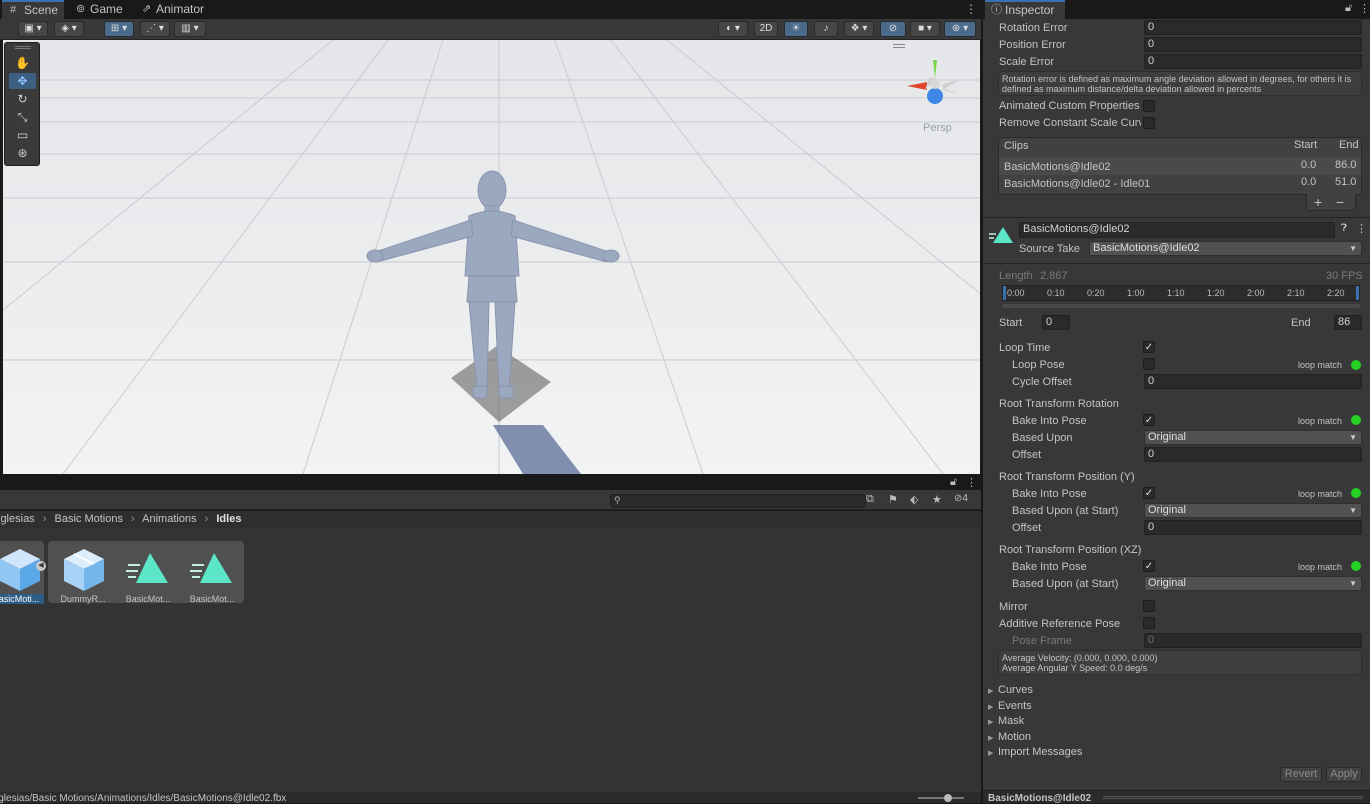 This screenshot has height=804, width=1370. What do you see at coordinates (169, 519) in the screenshot?
I see `breadcrumb-item: Animations` at bounding box center [169, 519].